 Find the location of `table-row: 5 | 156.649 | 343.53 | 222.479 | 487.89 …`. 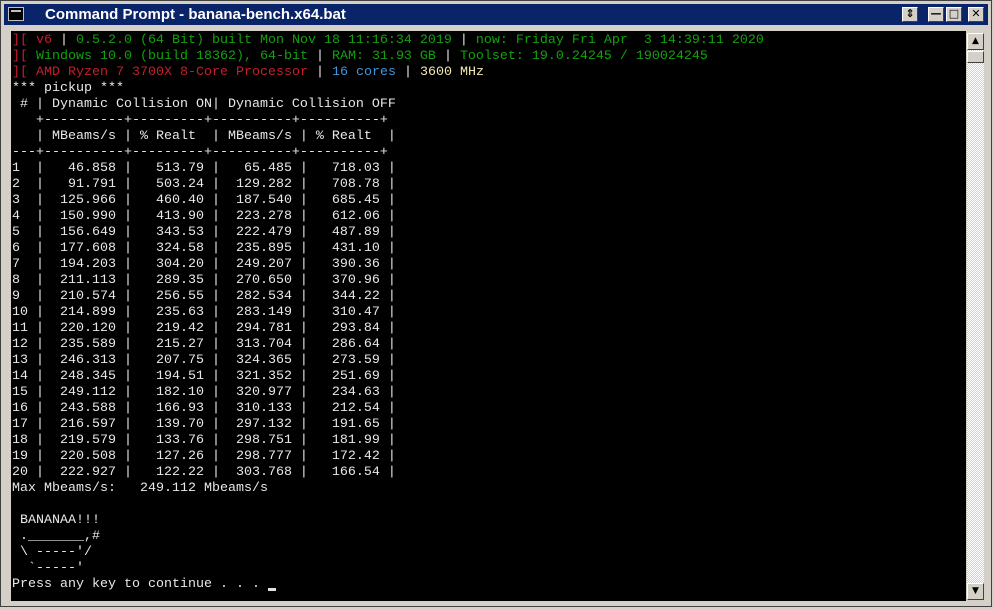

table-row: 5 | 156.649 | 343.53 | 222.479 | 487.89 … is located at coordinates (204, 232).